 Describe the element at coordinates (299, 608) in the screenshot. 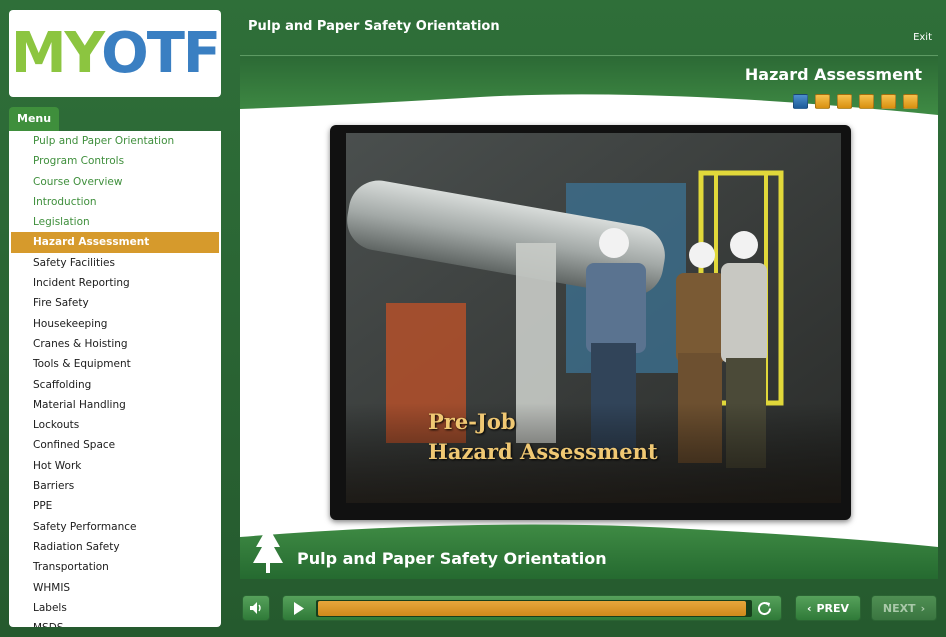

I see `play-icon` at that location.